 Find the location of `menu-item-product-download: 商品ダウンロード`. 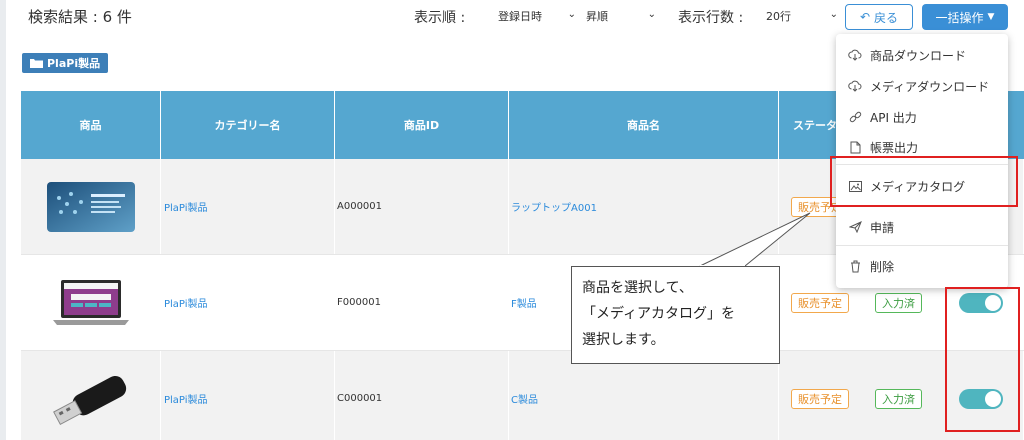

menu-item-product-download: 商品ダウンロード is located at coordinates (922, 55).